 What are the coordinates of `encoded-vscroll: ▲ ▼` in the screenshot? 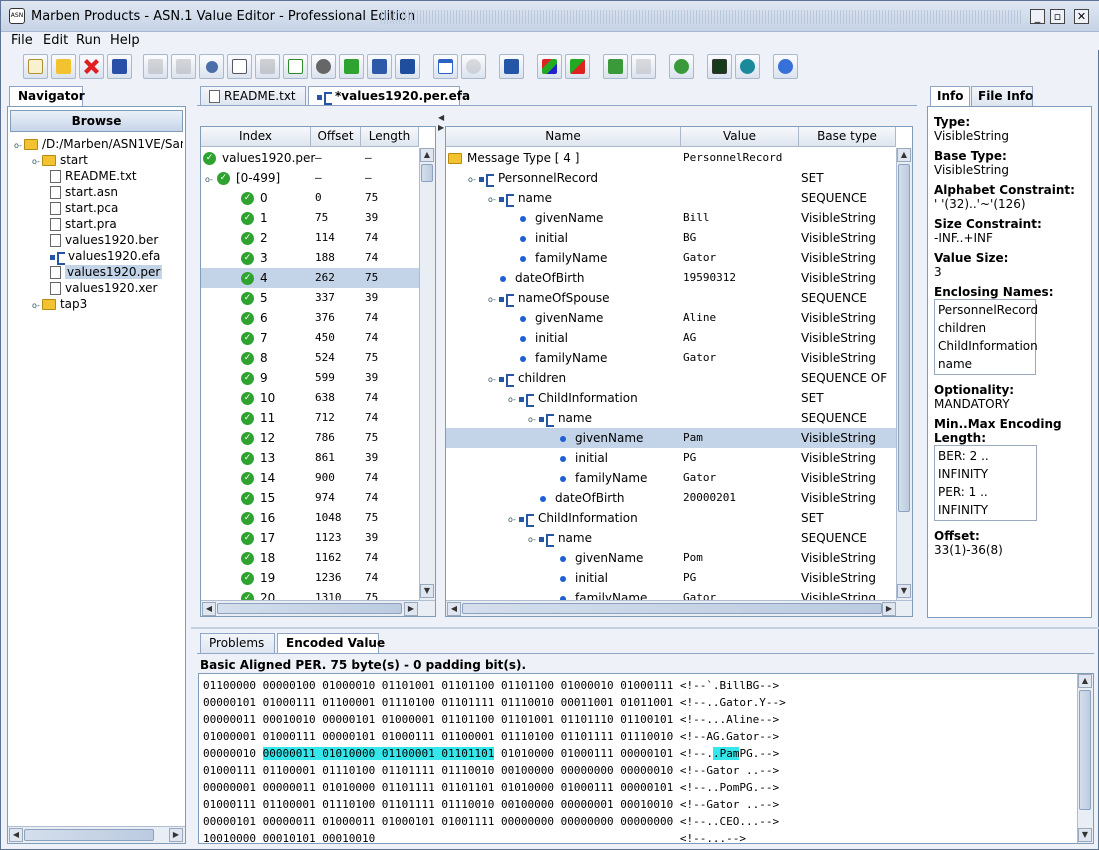 It's located at (1085, 758).